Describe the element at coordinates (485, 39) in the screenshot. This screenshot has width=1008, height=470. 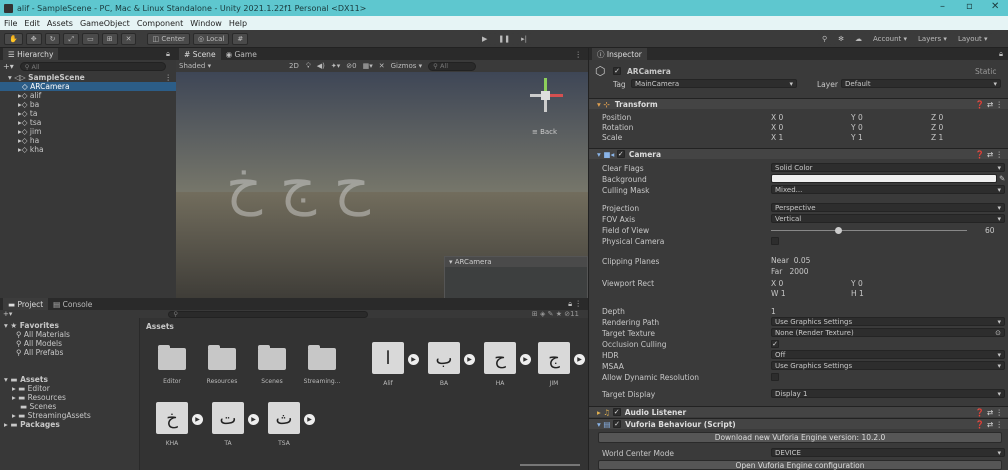
I see `play-button: ▶` at that location.